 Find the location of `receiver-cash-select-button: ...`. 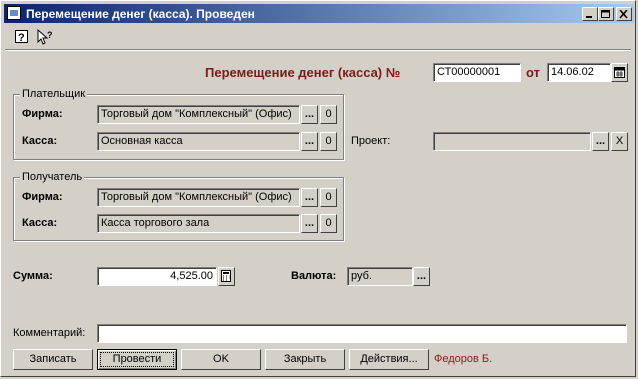

receiver-cash-select-button: ... is located at coordinates (309, 223).